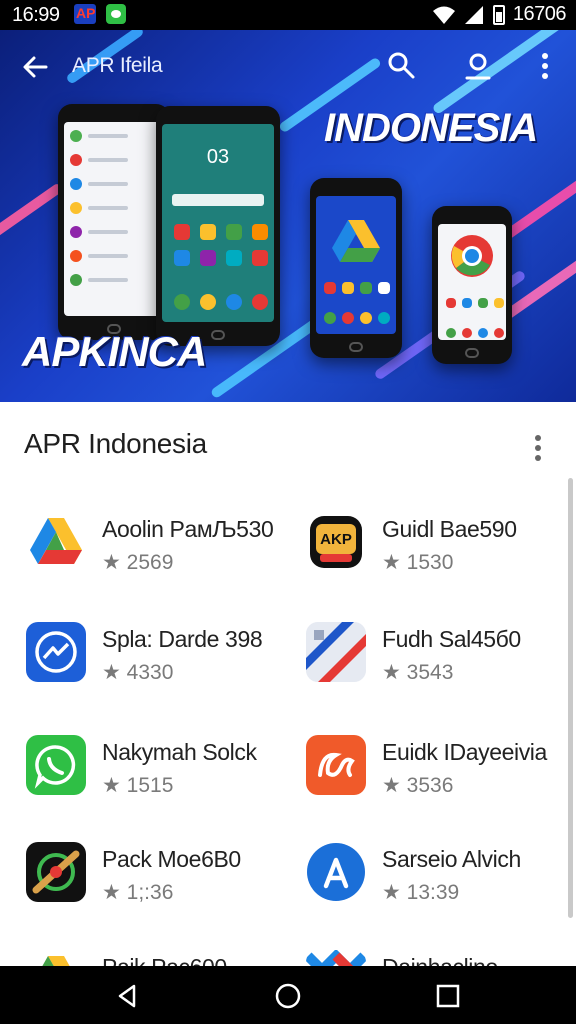  I want to click on status-time: 16:99, so click(36, 15).